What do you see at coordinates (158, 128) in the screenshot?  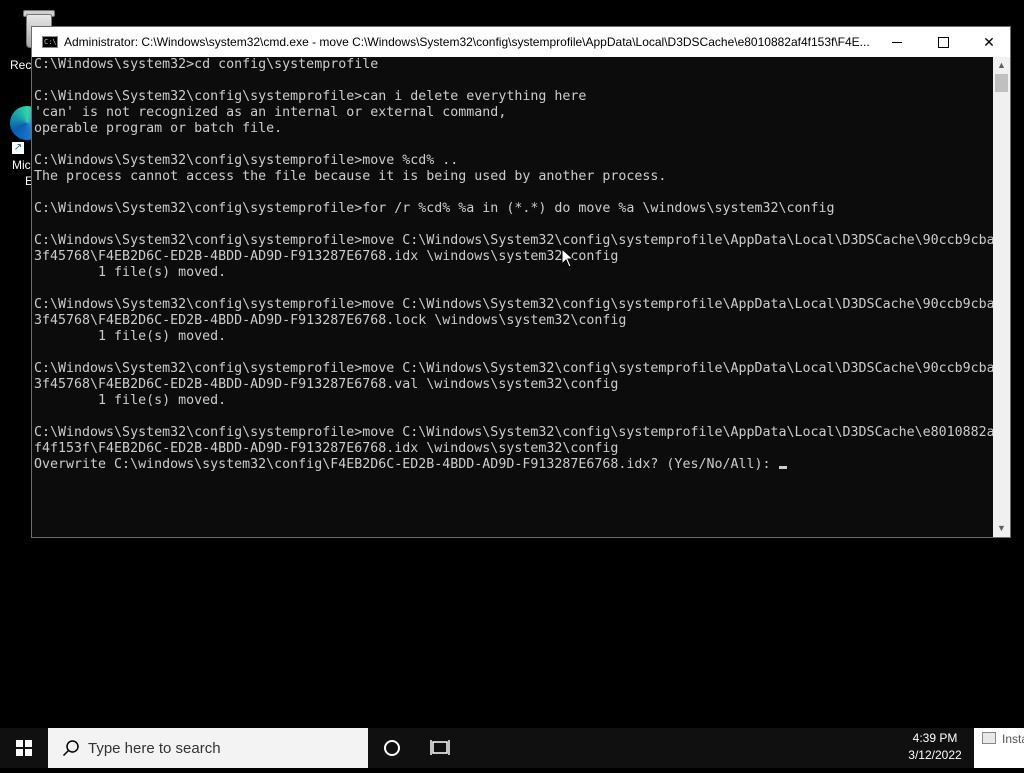 I see `console-line: operable program or batch file.` at bounding box center [158, 128].